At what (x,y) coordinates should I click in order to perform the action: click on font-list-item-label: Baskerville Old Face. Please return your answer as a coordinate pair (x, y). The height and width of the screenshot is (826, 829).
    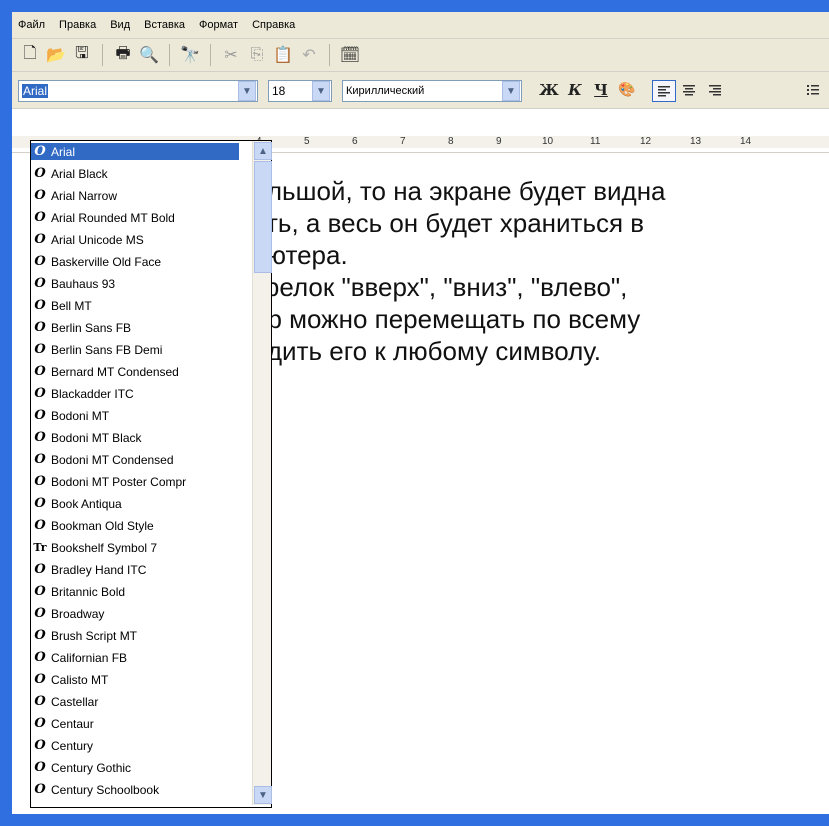
    Looking at the image, I should click on (106, 261).